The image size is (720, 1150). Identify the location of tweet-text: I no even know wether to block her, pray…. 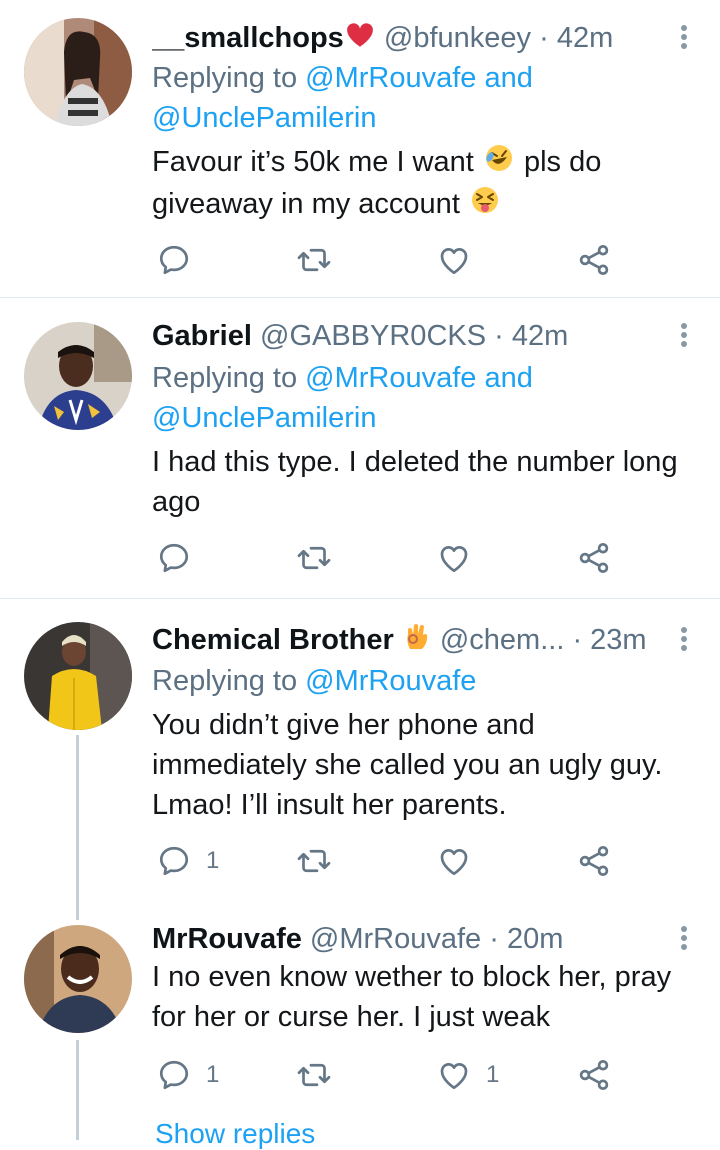
(422, 997).